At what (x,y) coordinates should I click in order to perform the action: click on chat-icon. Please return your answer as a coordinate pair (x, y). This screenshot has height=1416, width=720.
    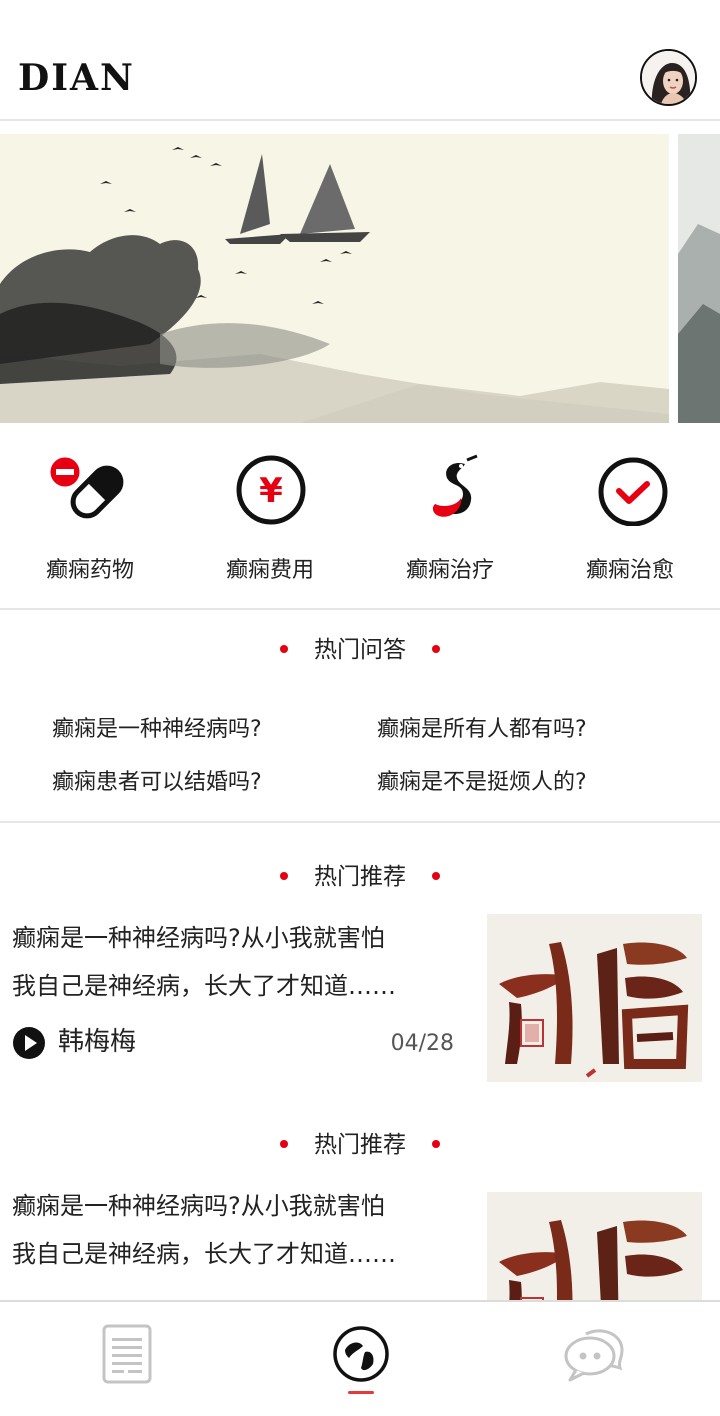
    Looking at the image, I should click on (594, 1355).